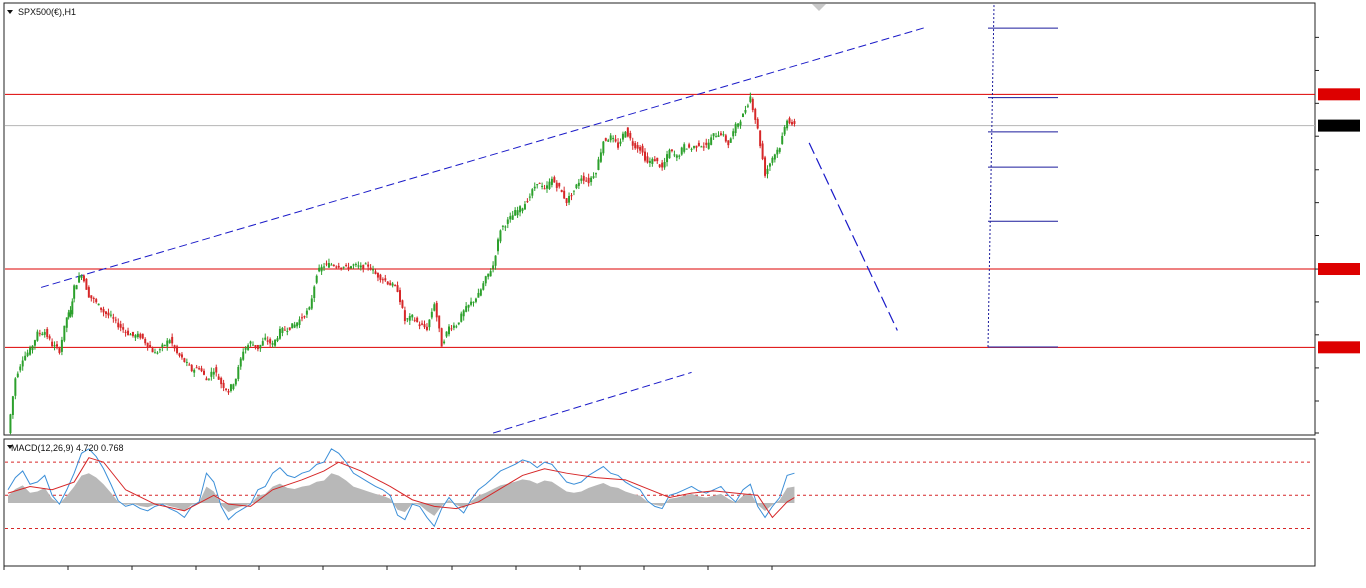  Describe the element at coordinates (67, 448) in the screenshot. I see `indicator-label: MACD(12,26,9) 4.720 0.768` at that location.